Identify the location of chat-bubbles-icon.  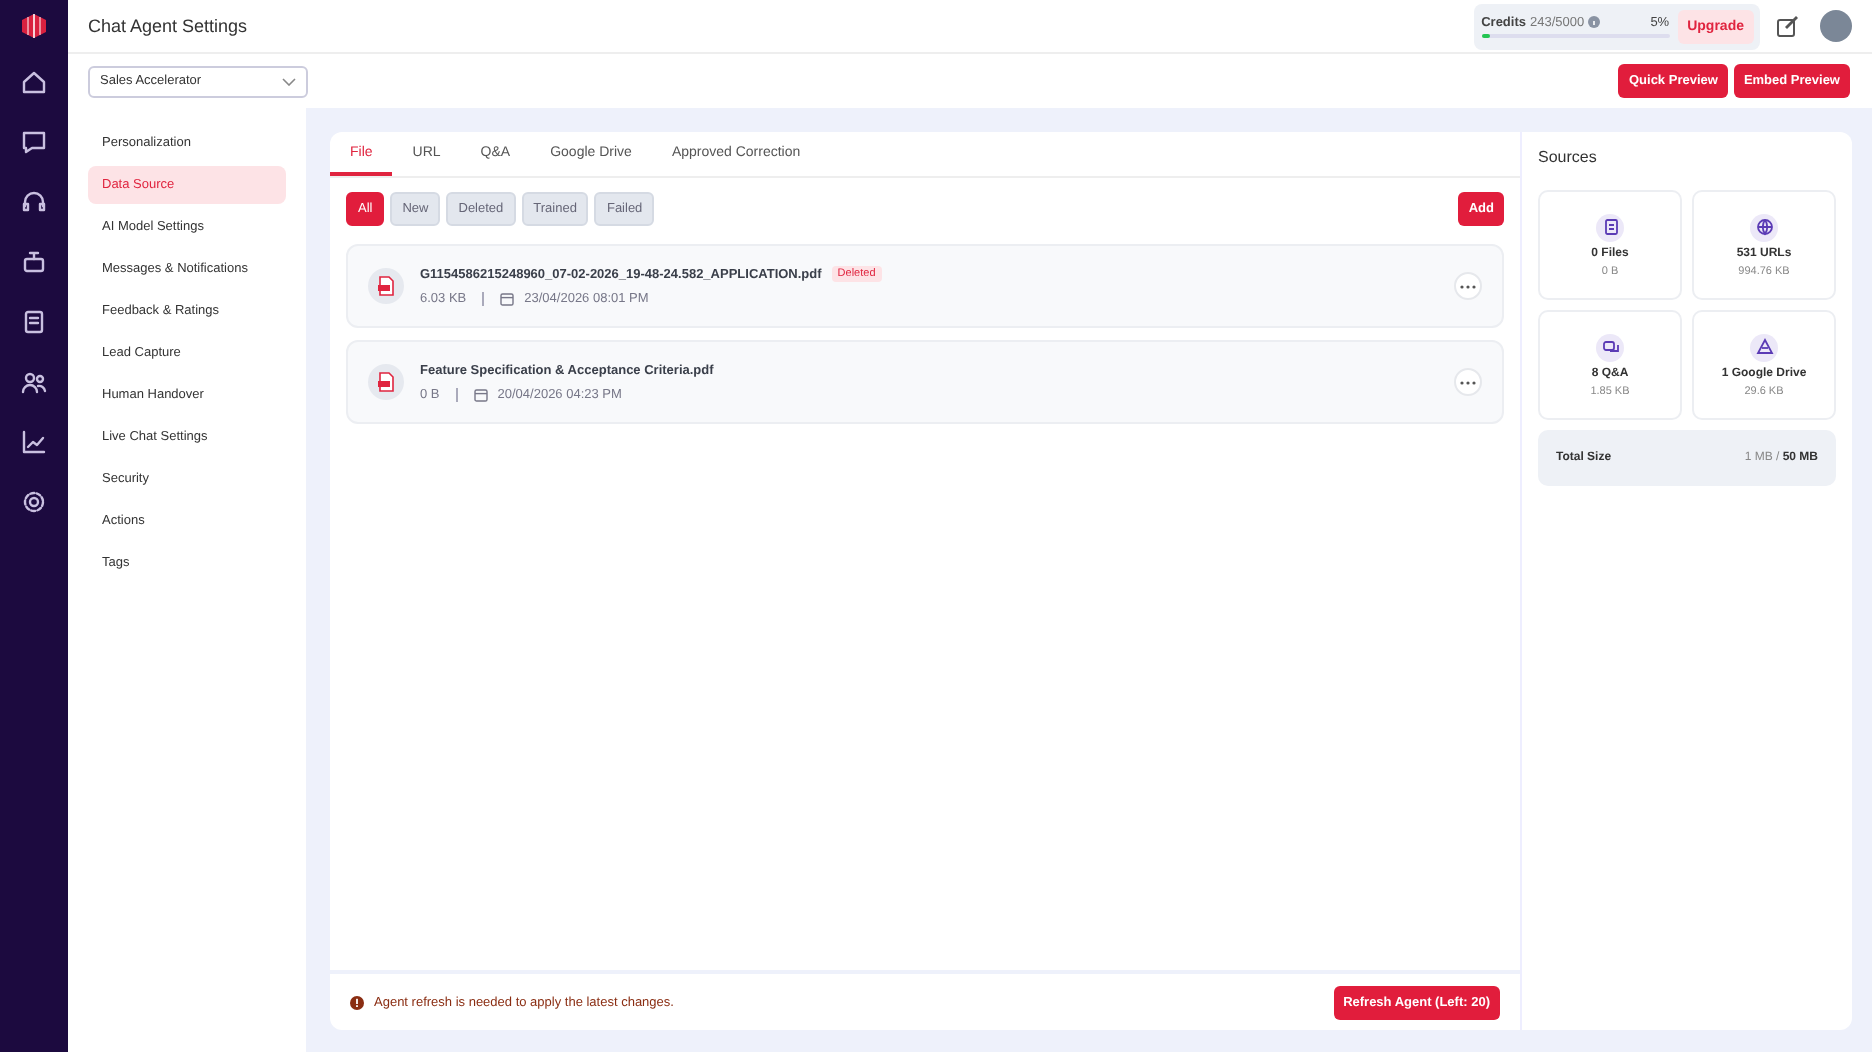
(1610, 347).